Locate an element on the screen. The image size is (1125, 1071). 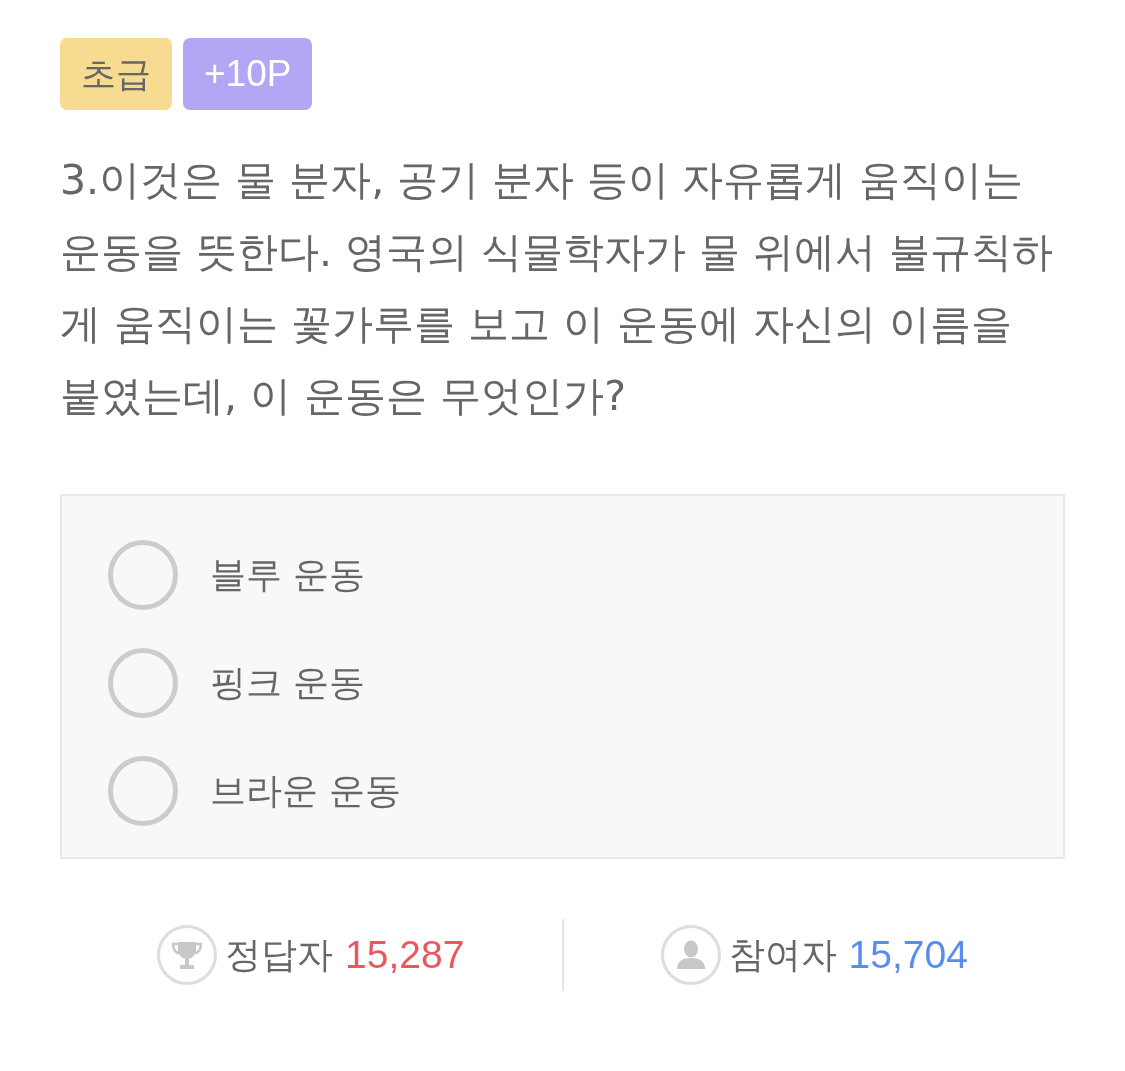
points-badge: +10P is located at coordinates (248, 74).